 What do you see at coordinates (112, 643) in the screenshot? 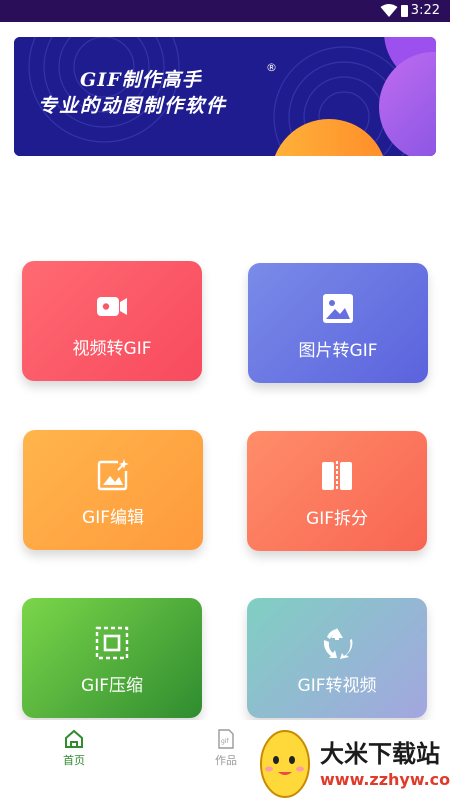
I see `compress-icon` at bounding box center [112, 643].